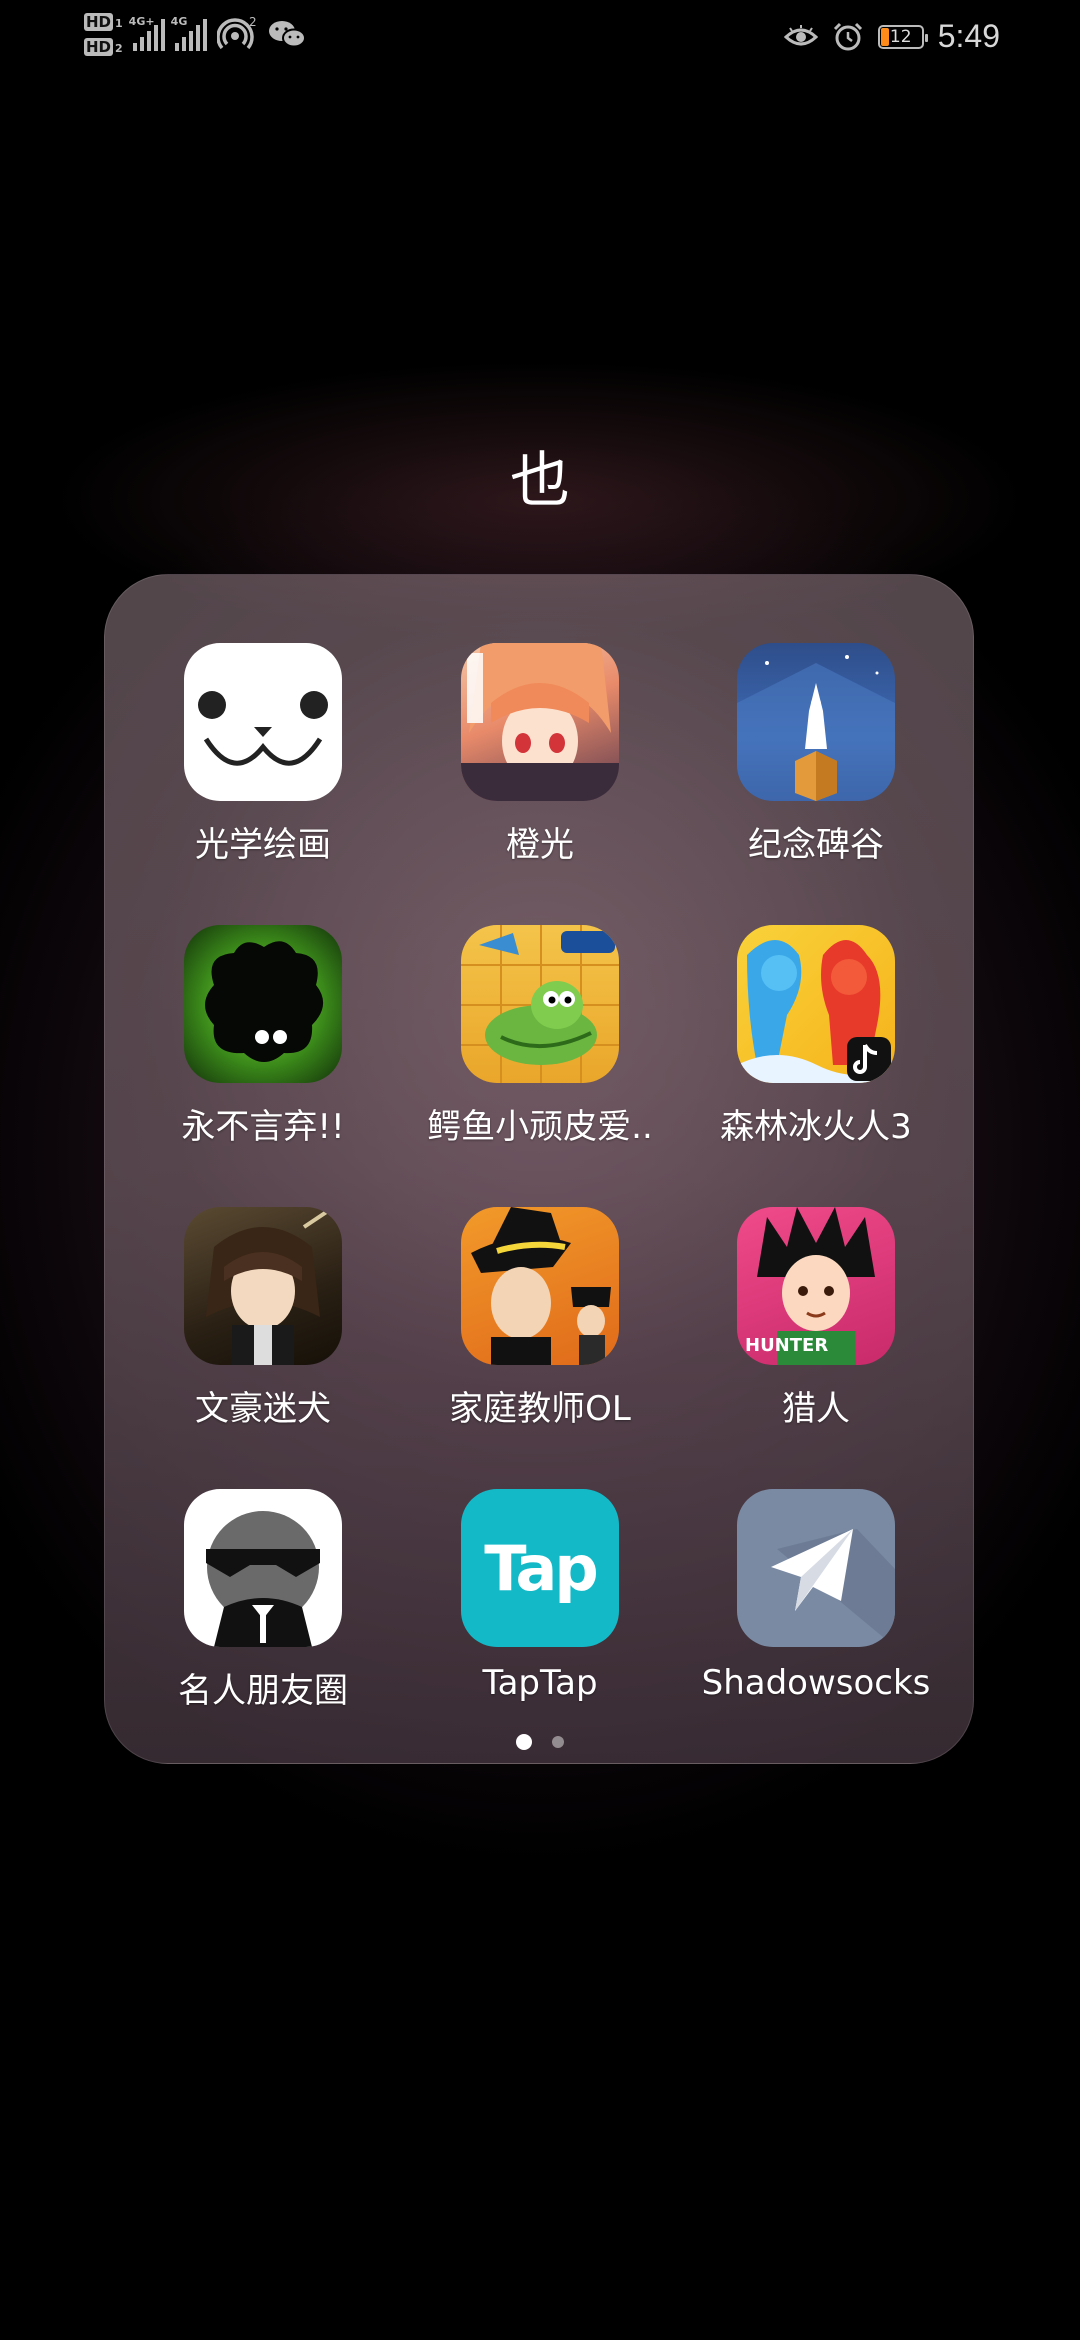 This screenshot has height=2340, width=1080. I want to click on app-label: 橙光, so click(540, 845).